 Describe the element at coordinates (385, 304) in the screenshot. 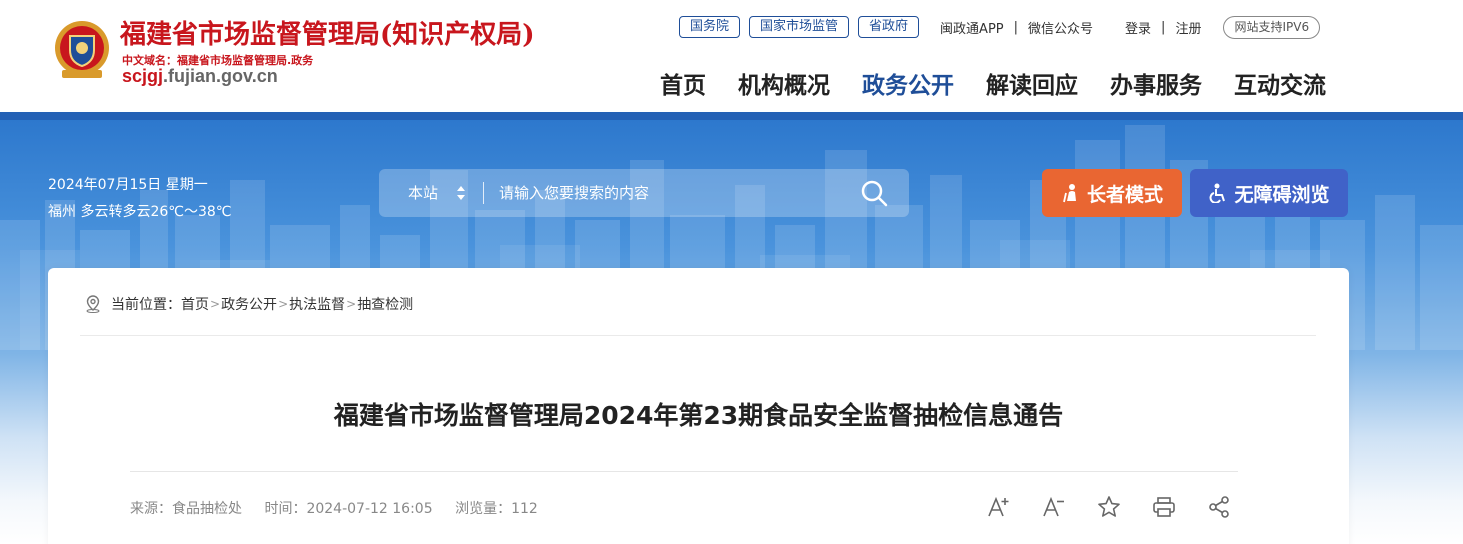

I see `breadcrumb-inspection: 抽查检测` at that location.